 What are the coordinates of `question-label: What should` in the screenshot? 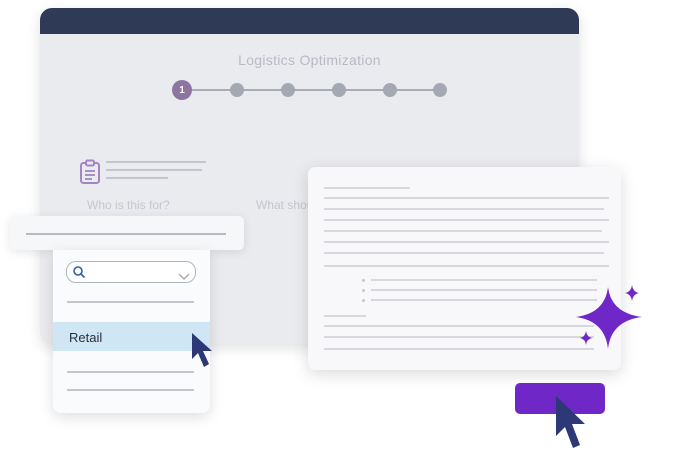 It's located at (283, 205).